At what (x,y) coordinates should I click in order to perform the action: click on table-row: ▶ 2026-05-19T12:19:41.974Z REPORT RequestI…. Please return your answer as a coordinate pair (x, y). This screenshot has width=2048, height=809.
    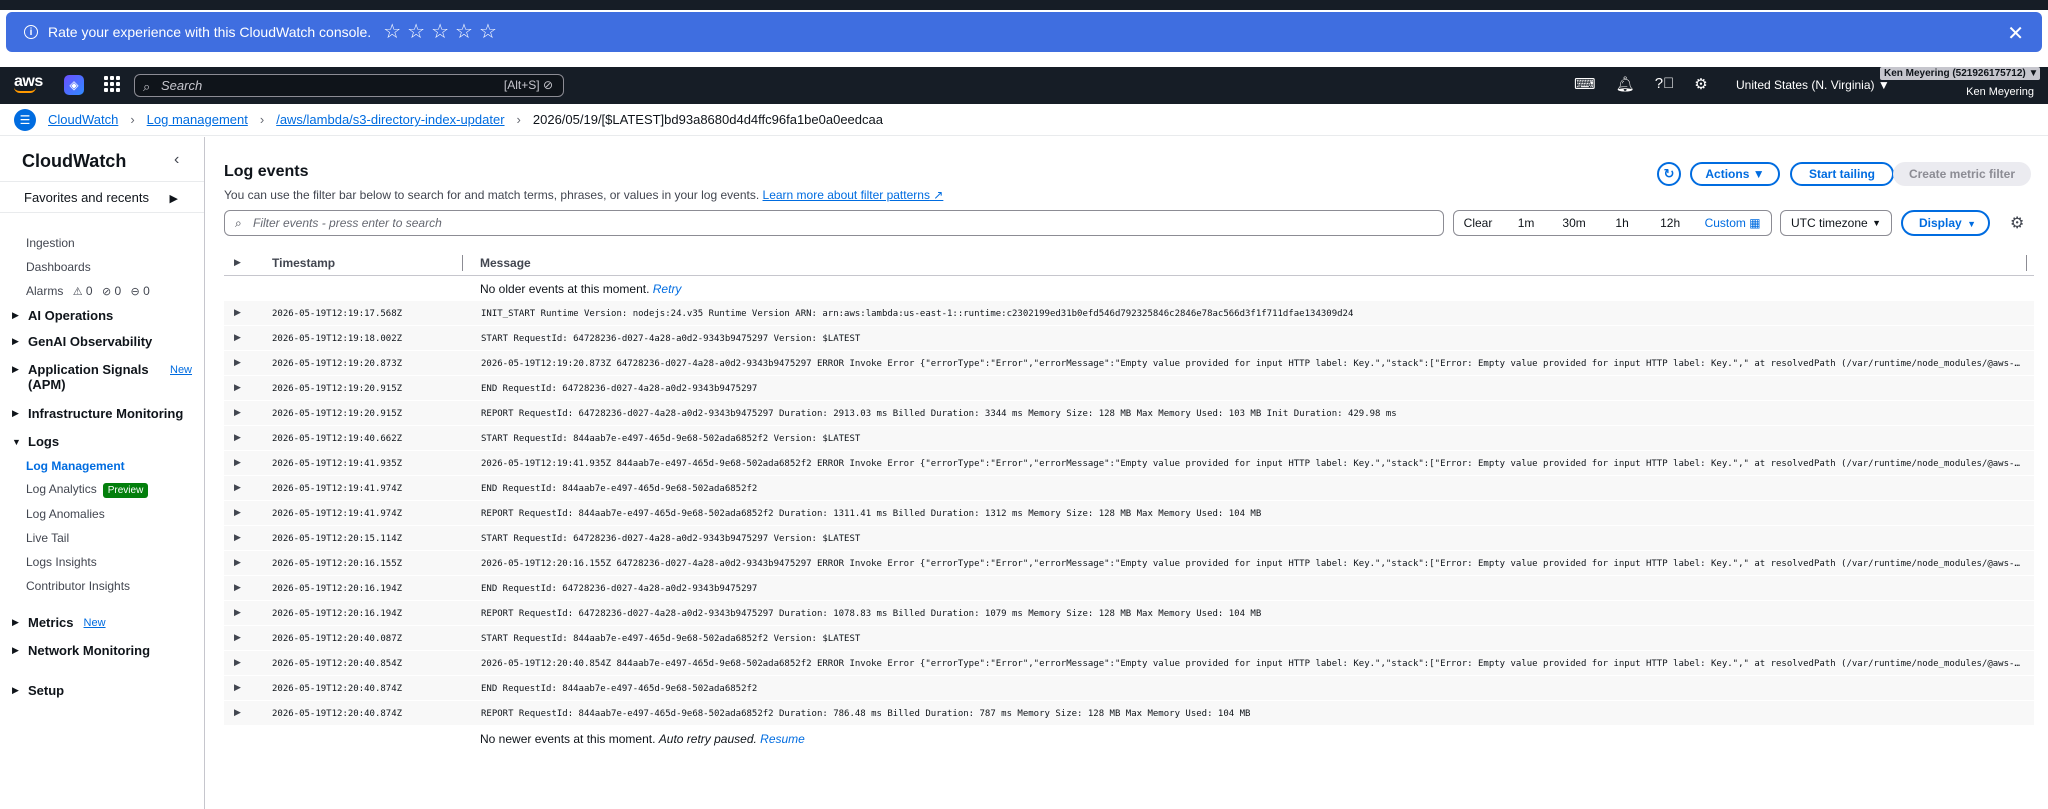
    Looking at the image, I should click on (1129, 513).